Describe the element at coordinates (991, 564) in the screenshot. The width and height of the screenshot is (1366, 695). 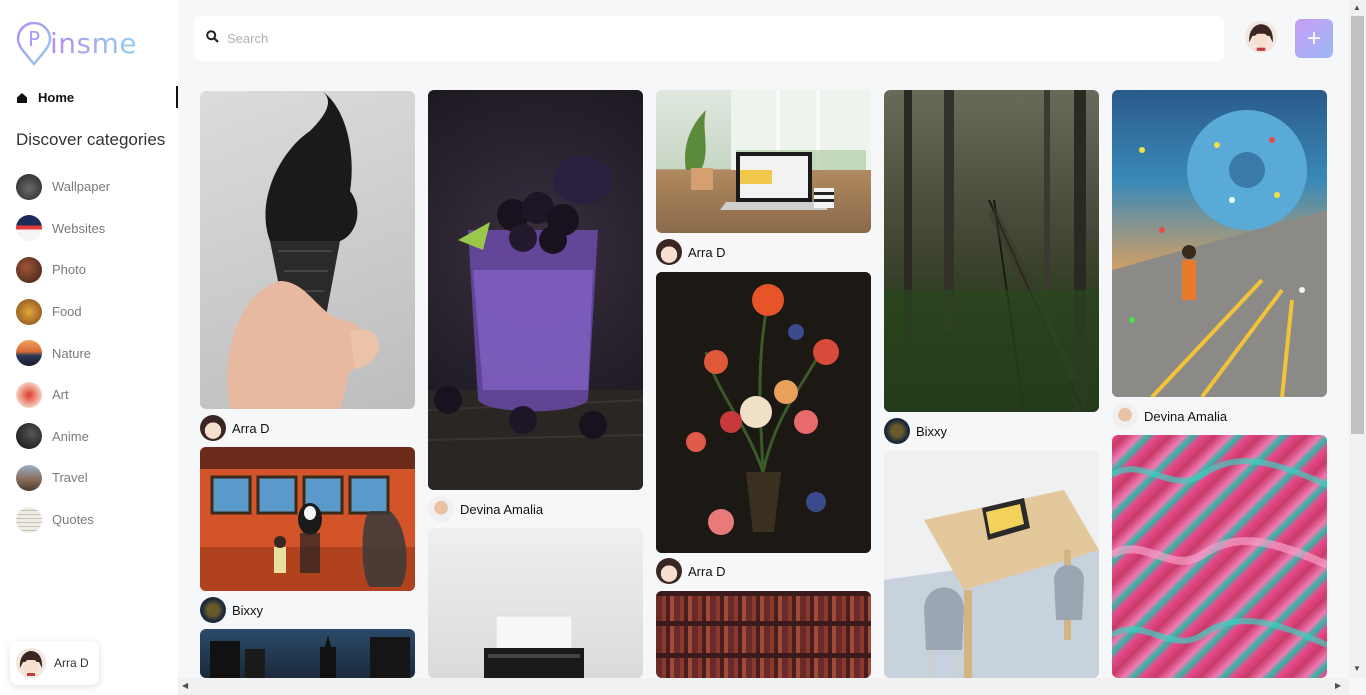
I see `pin-image-dining-table` at that location.